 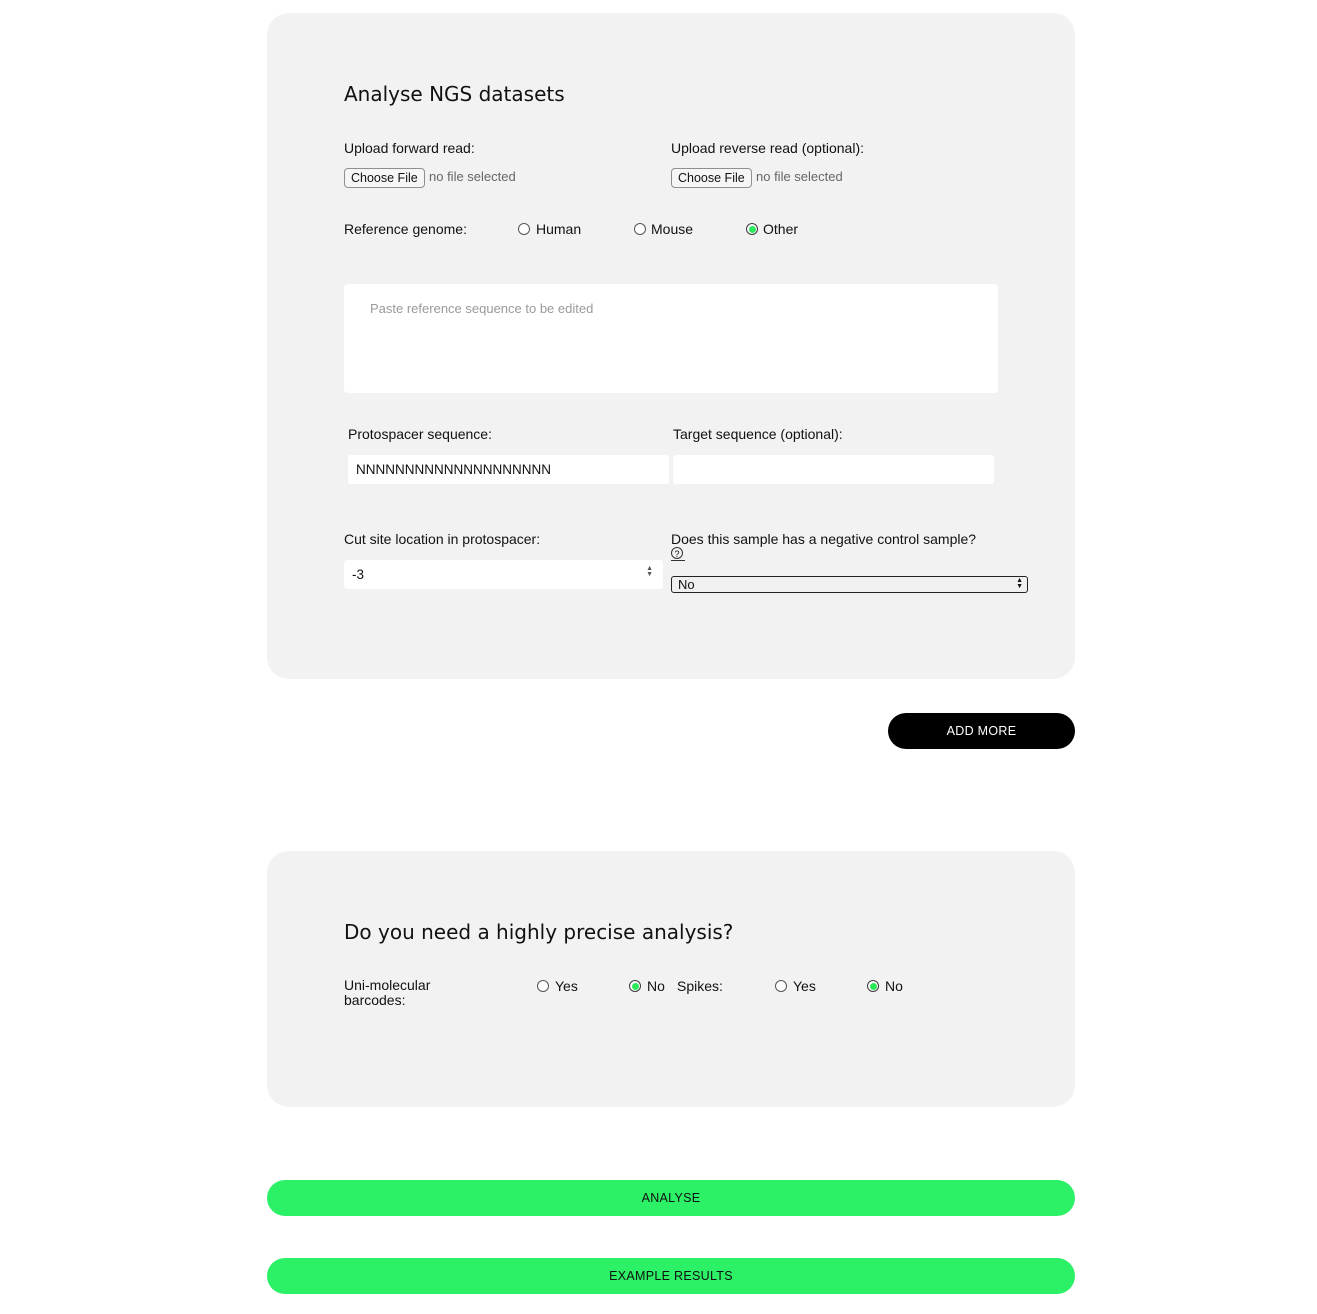 I want to click on forward-choose-file-button: Choose File, so click(x=384, y=178).